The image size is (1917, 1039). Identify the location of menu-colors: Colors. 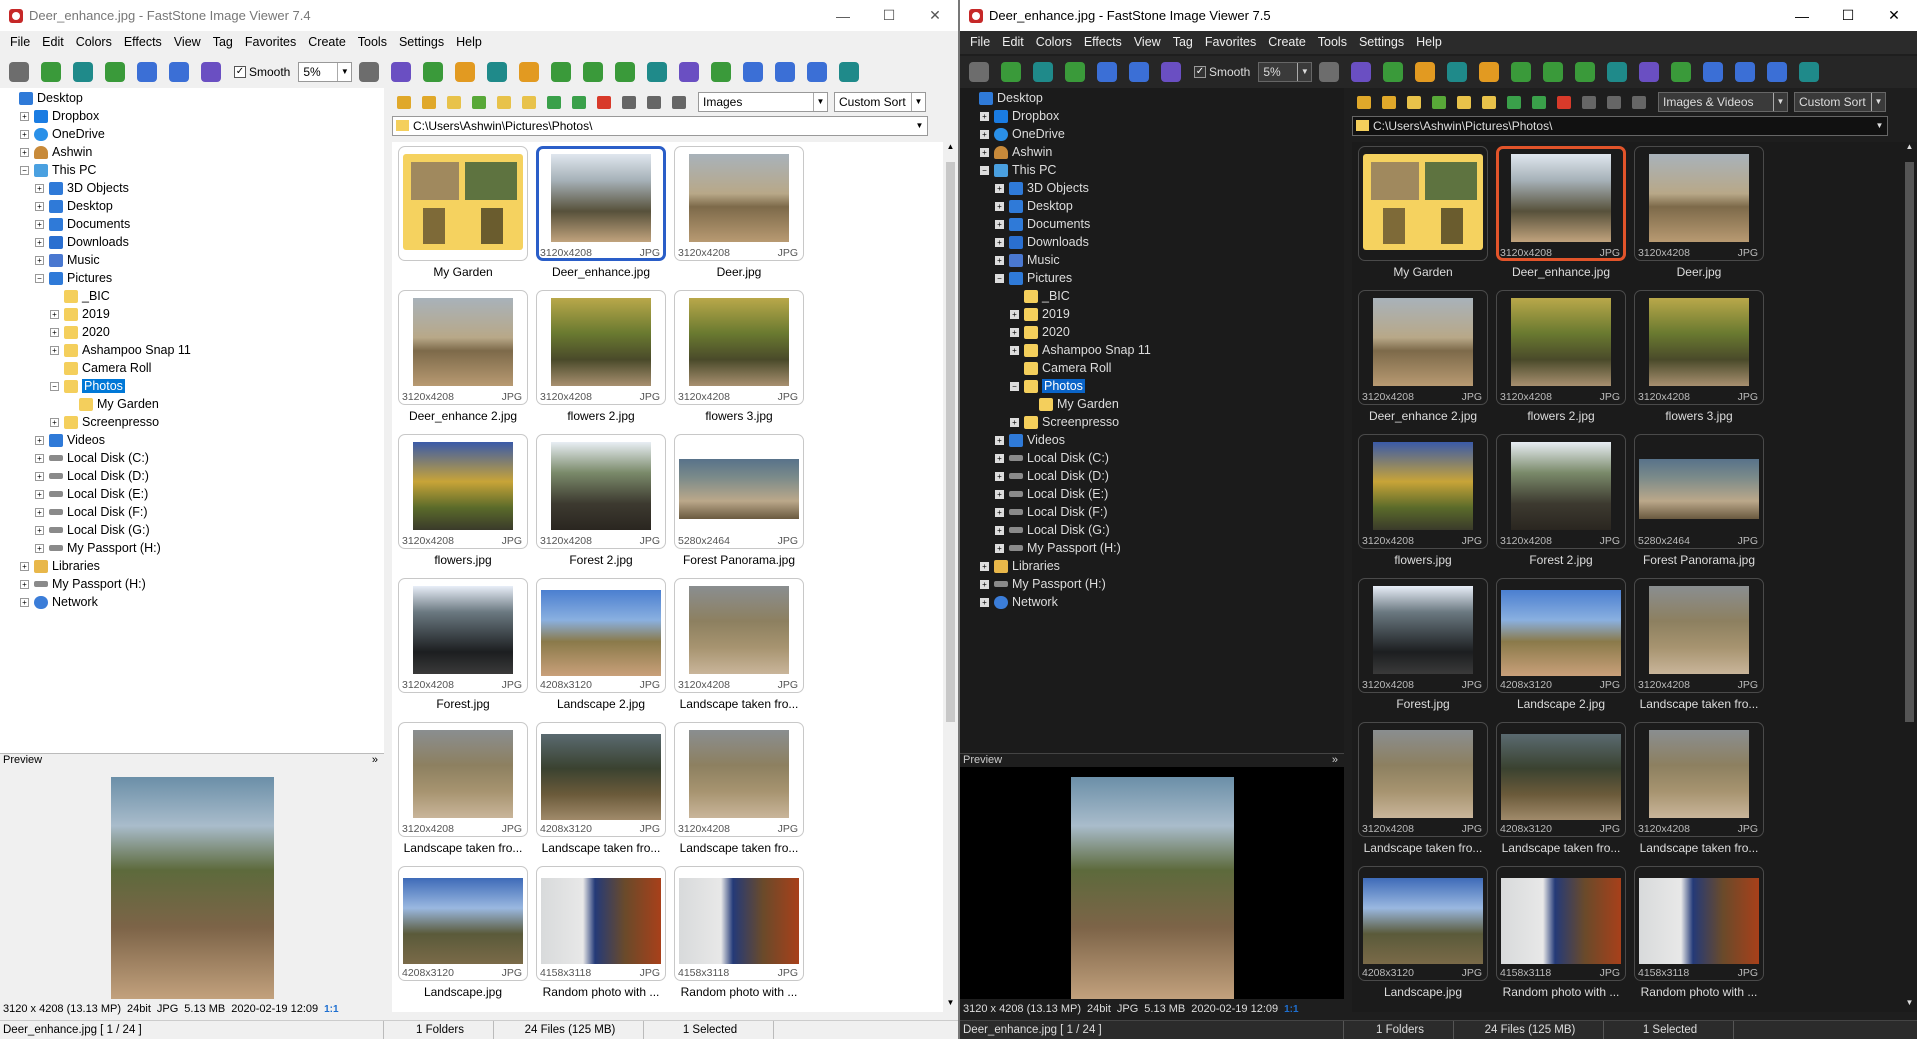
(1054, 42).